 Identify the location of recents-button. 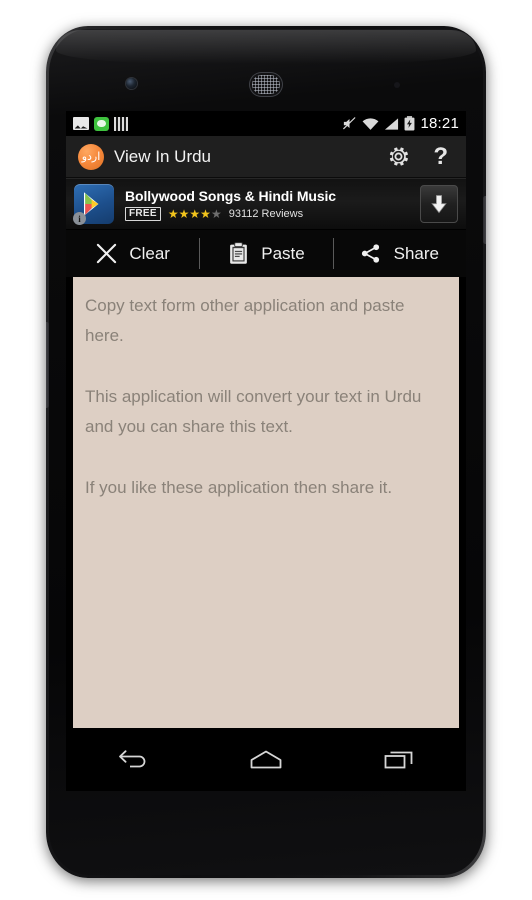
(399, 759).